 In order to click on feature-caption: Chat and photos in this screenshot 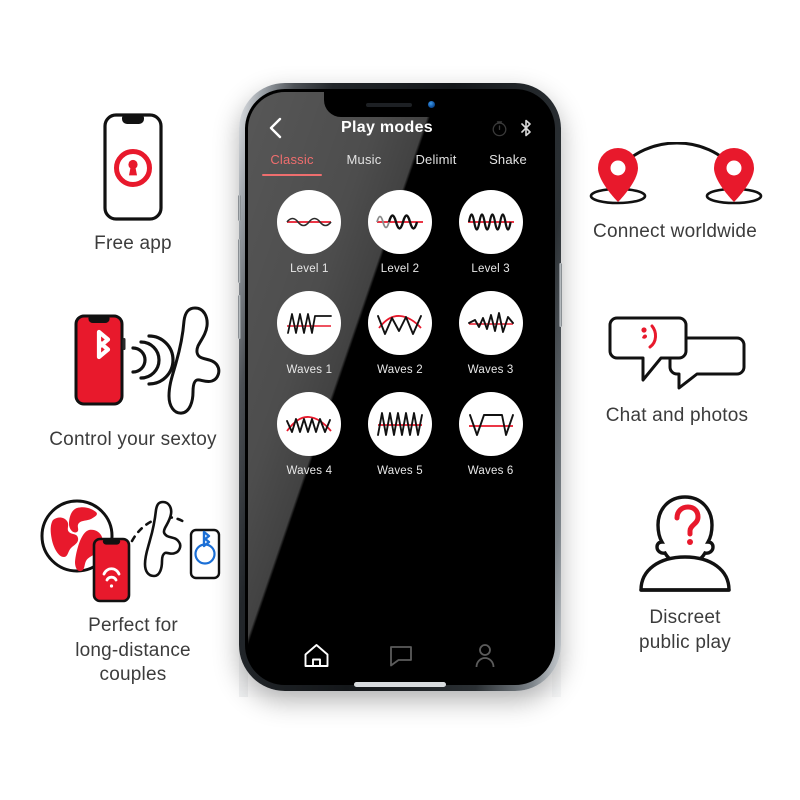, I will do `click(677, 415)`.